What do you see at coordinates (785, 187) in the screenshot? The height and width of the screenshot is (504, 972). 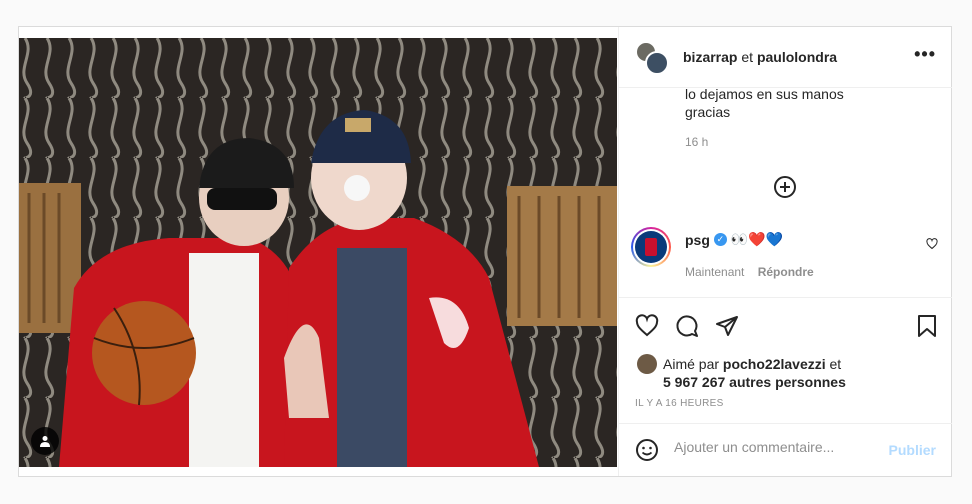 I see `load-more-comments-icon` at bounding box center [785, 187].